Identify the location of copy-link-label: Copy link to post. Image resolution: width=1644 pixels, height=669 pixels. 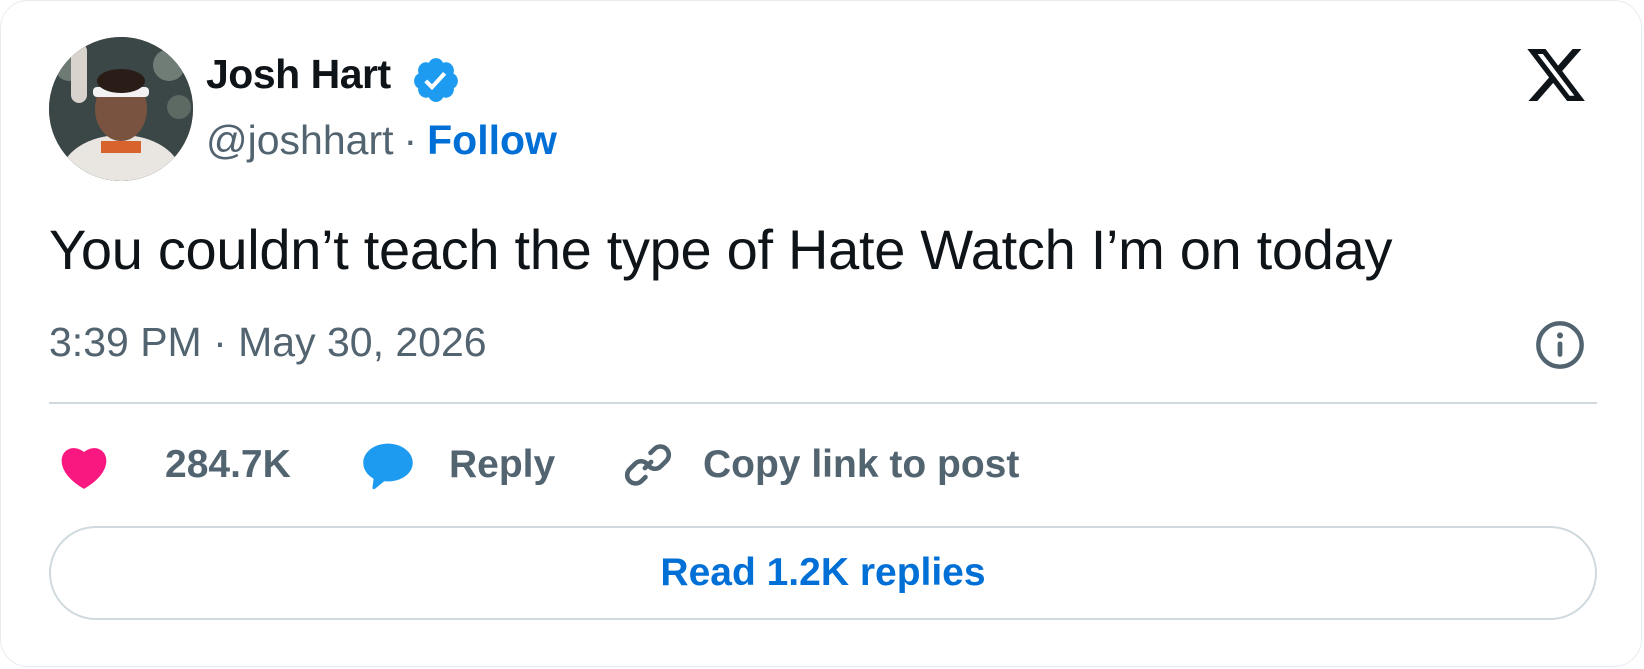
(861, 464).